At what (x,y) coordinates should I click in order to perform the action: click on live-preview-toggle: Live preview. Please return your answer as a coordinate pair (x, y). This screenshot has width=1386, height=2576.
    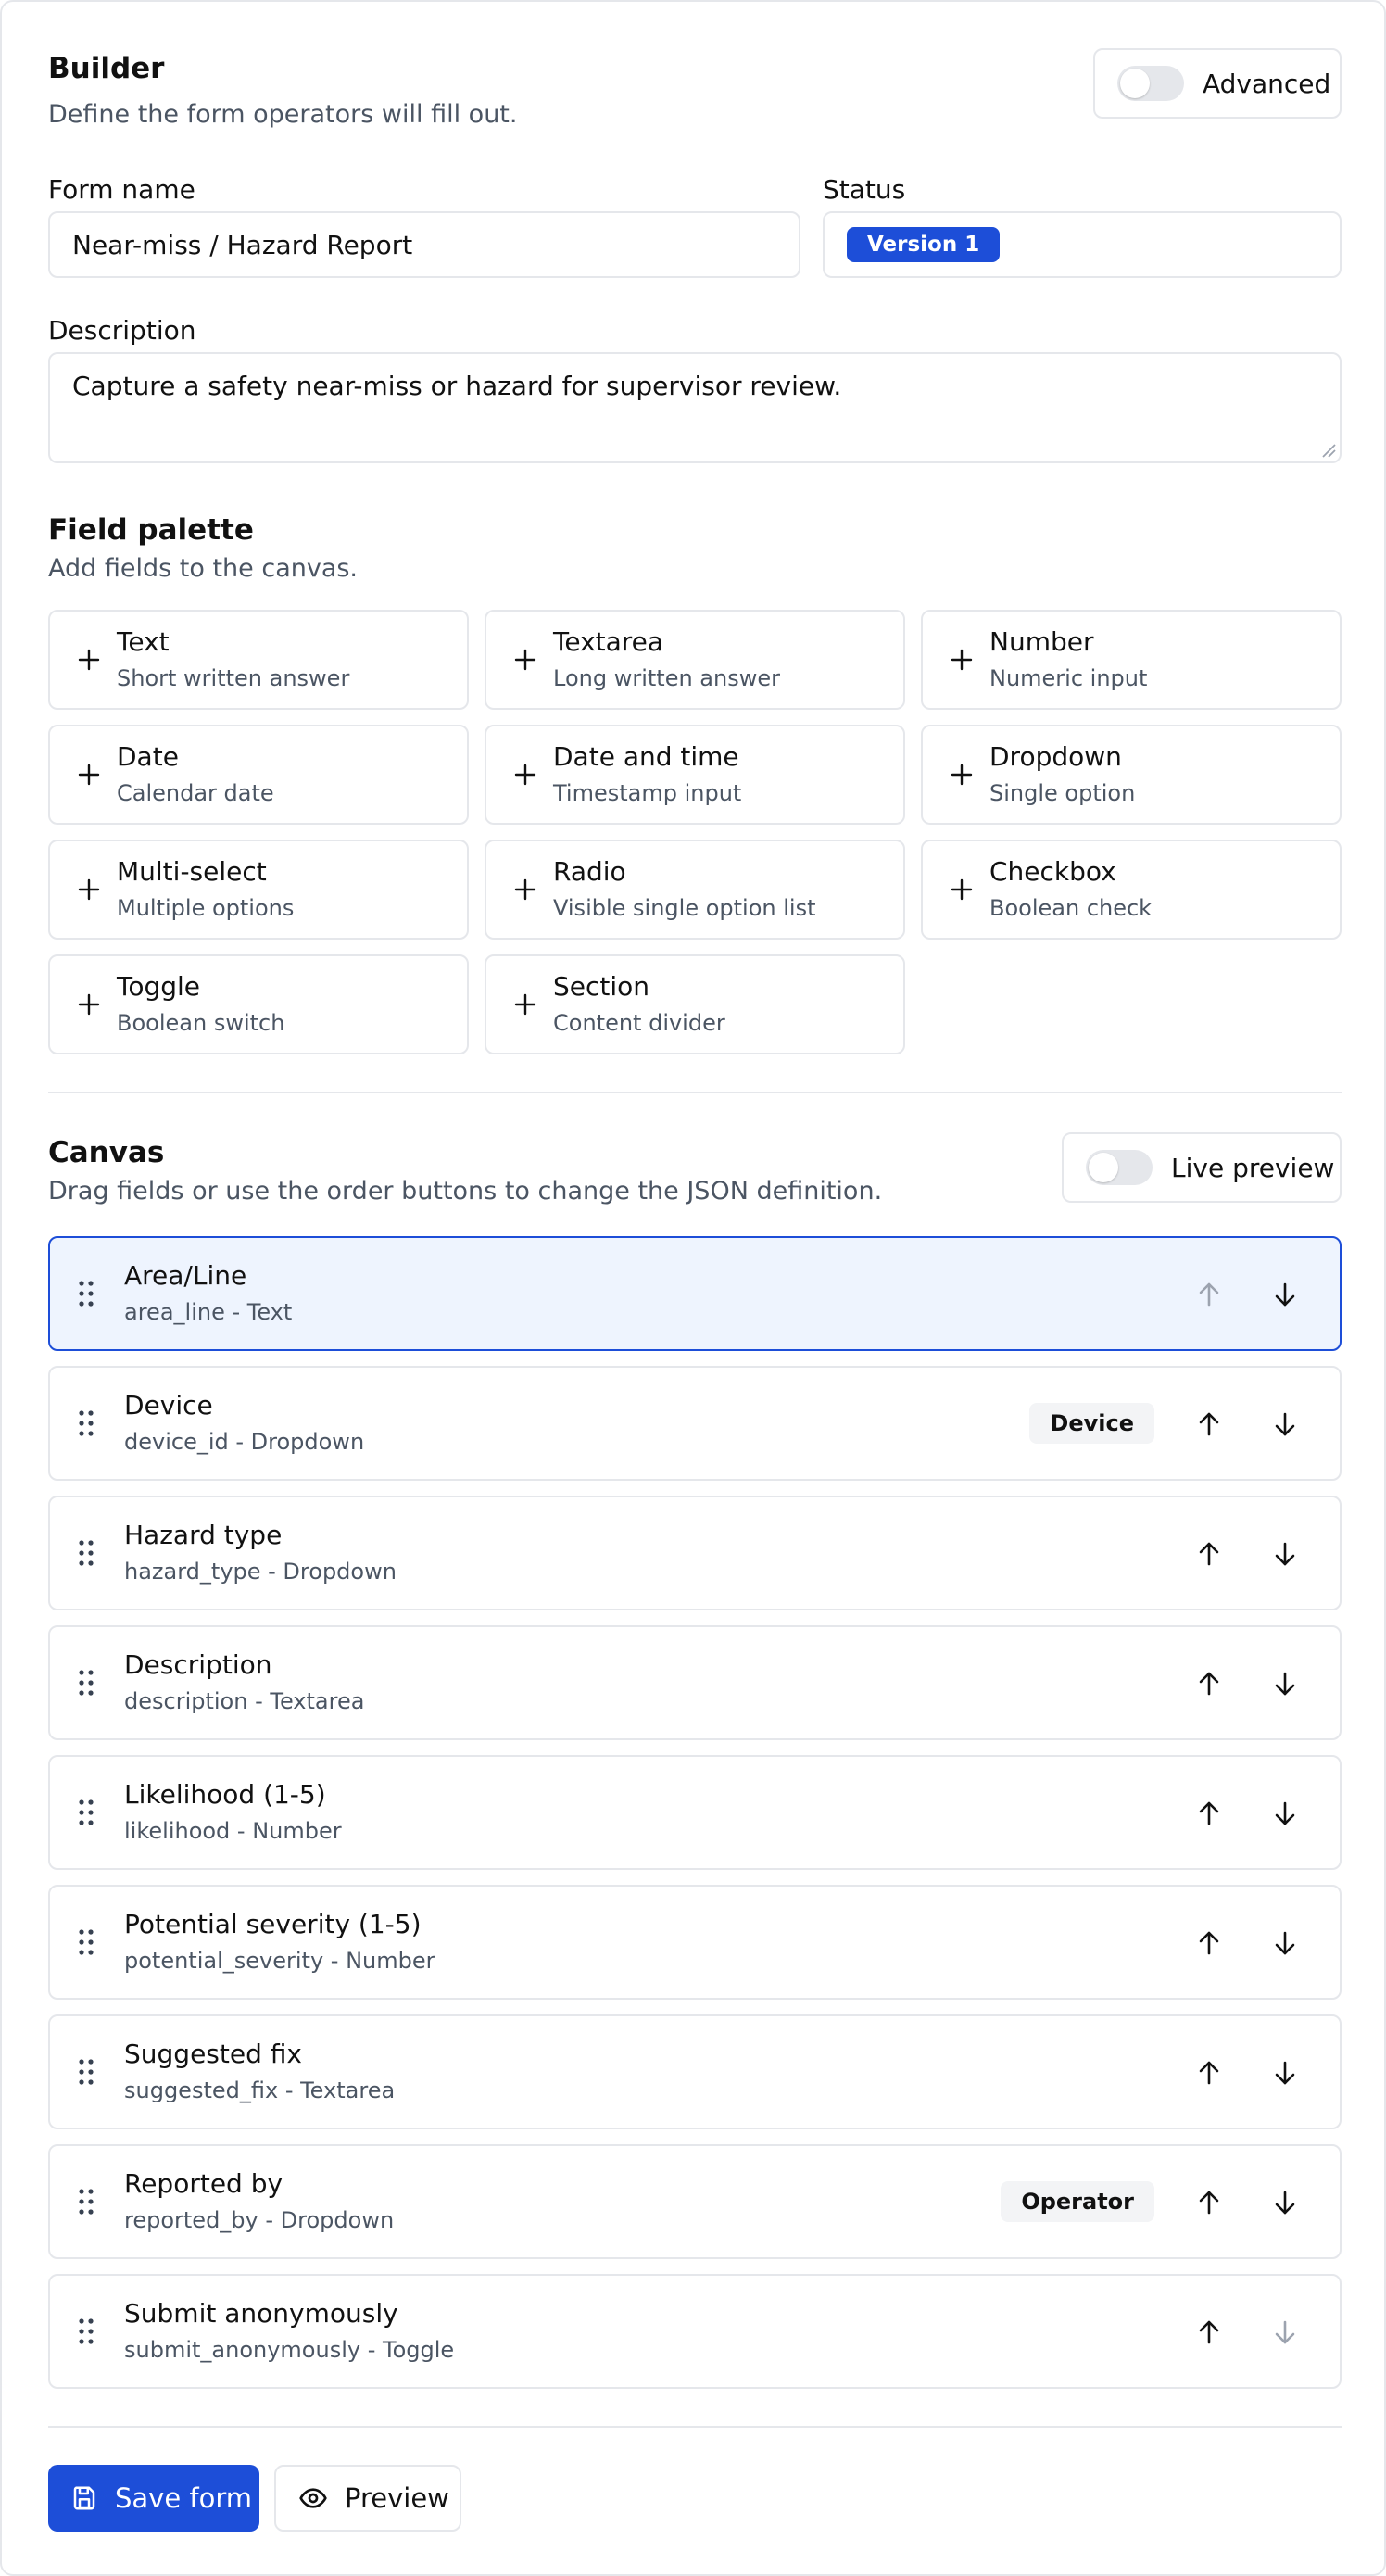
    Looking at the image, I should click on (1202, 1167).